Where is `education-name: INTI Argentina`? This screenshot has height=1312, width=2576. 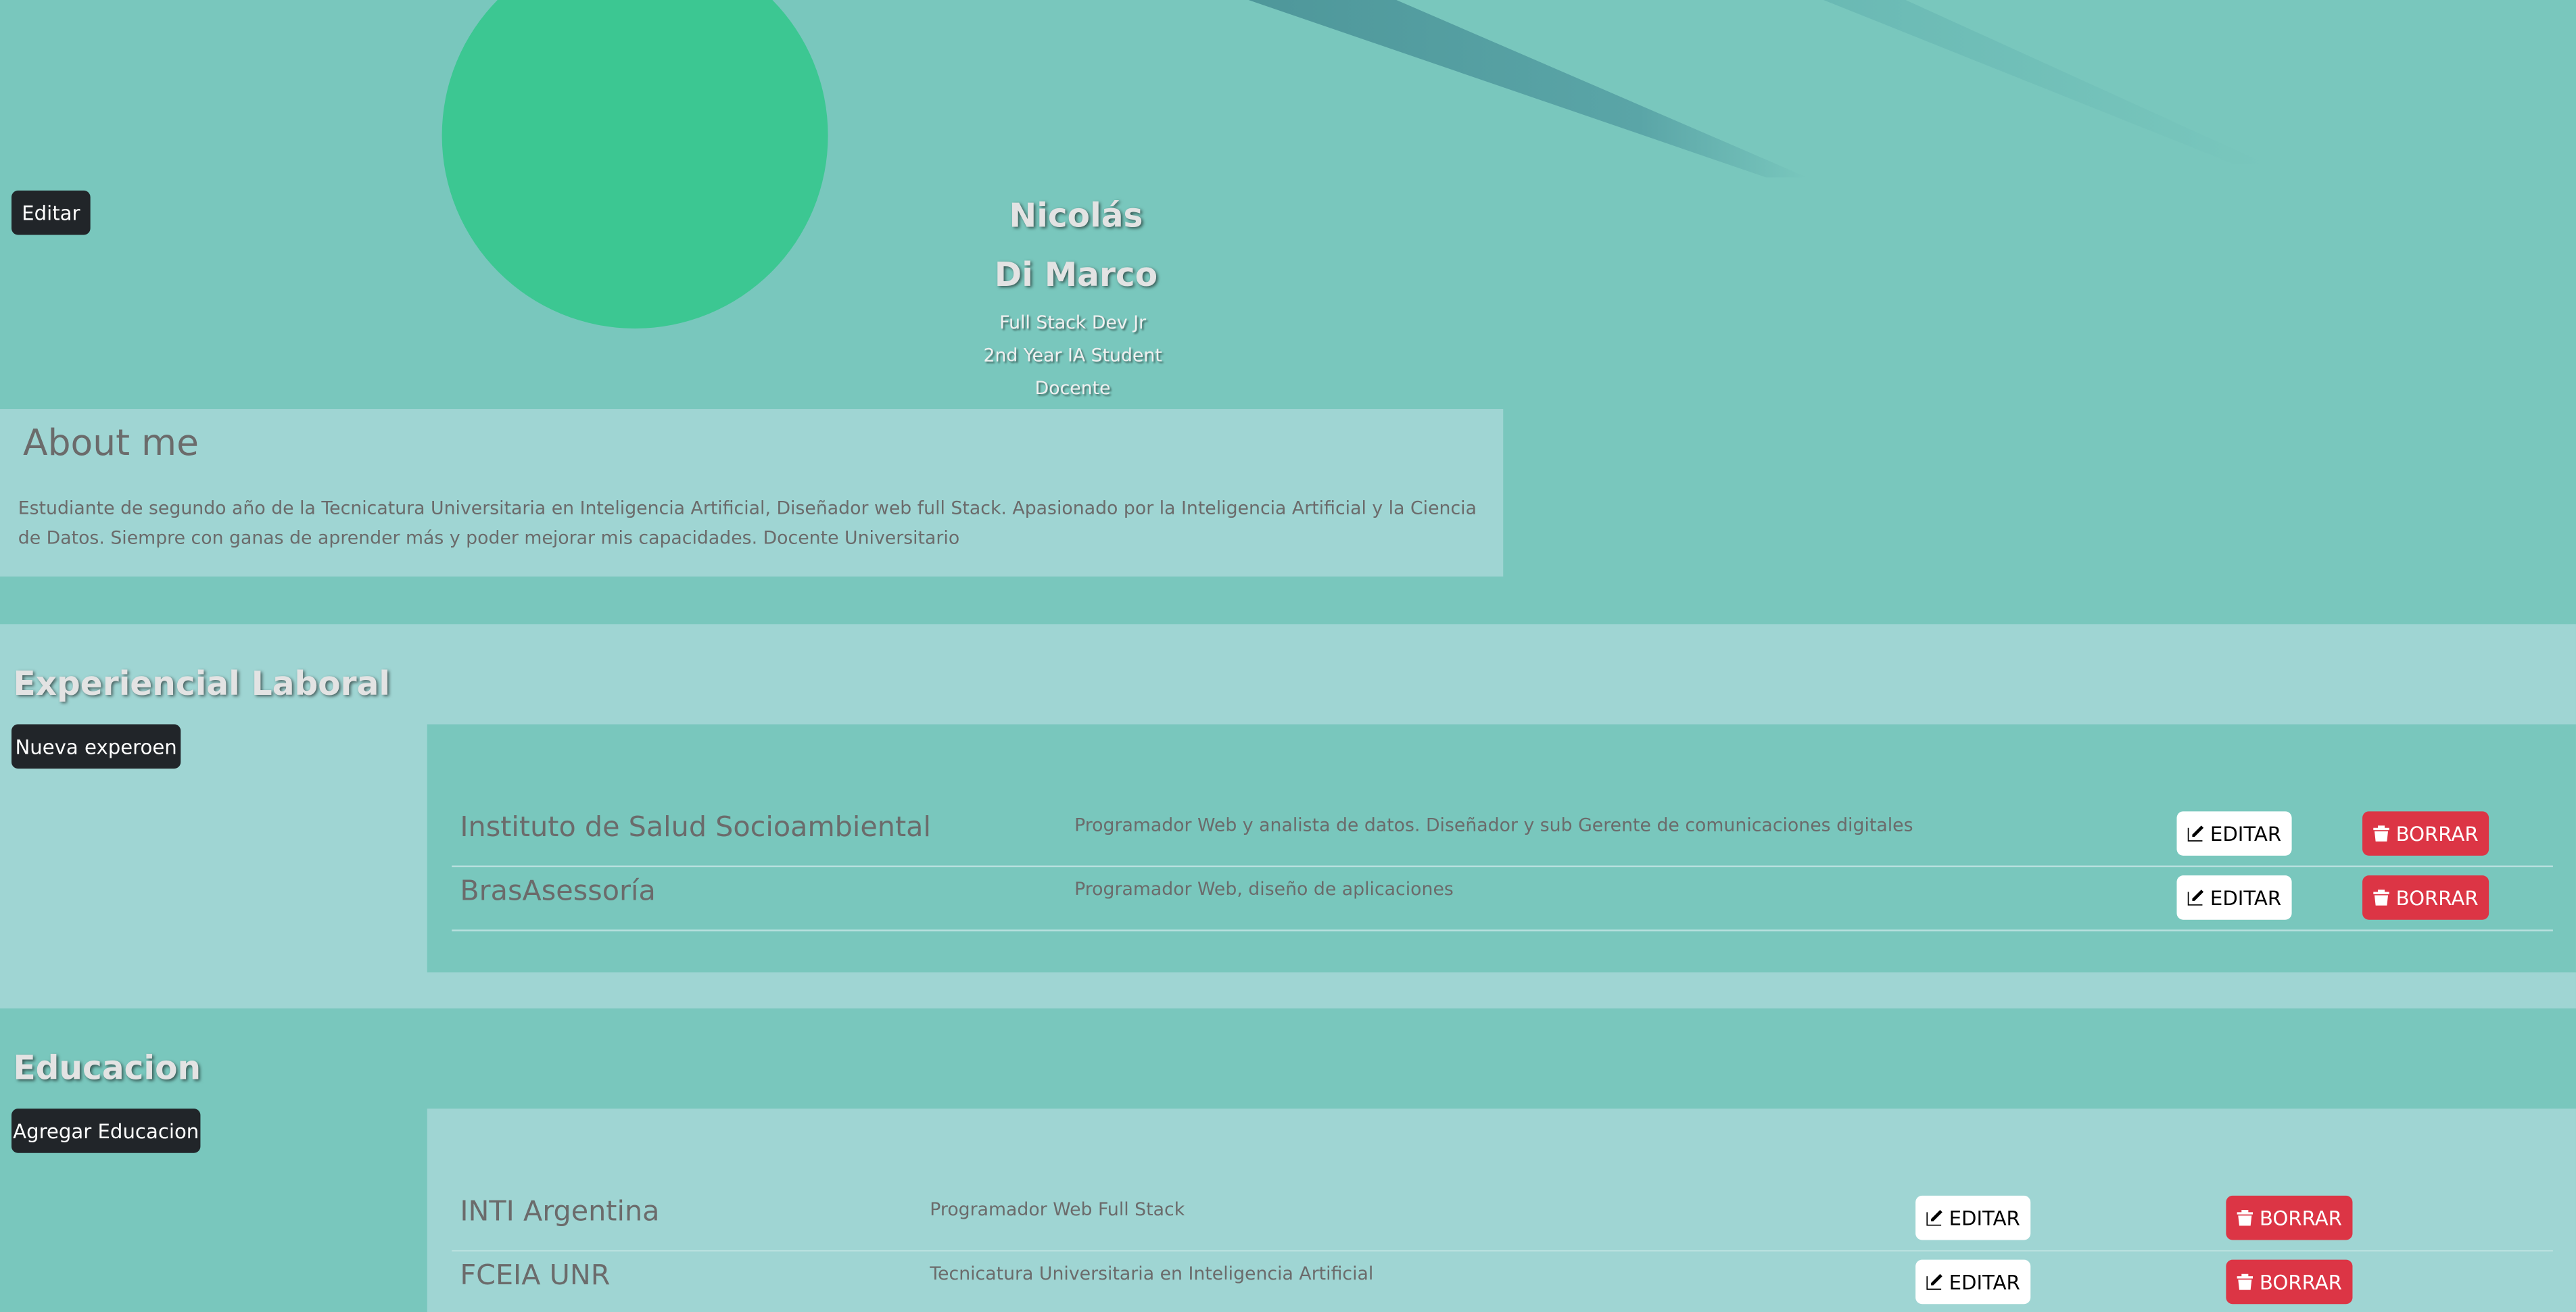
education-name: INTI Argentina is located at coordinates (560, 1212).